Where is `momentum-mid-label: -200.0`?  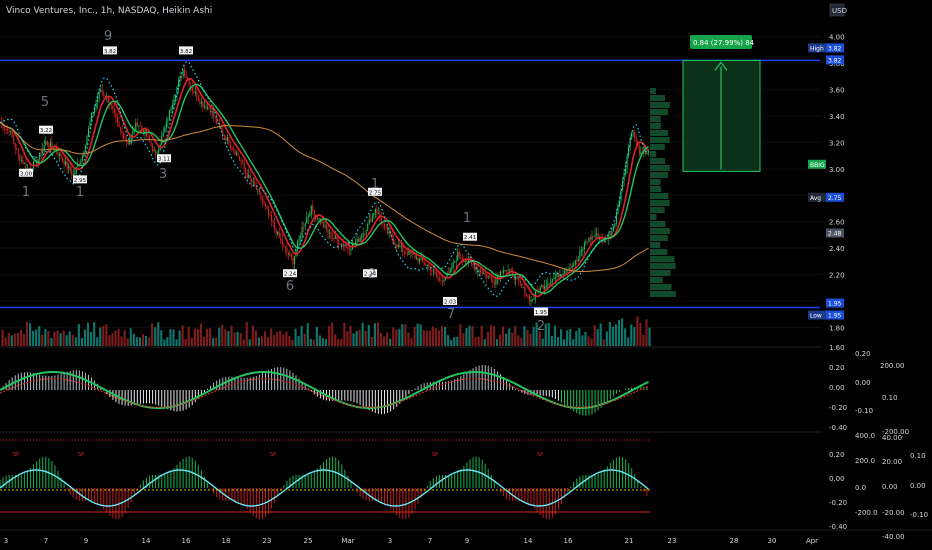
momentum-mid-label: -200.0 is located at coordinates (866, 513).